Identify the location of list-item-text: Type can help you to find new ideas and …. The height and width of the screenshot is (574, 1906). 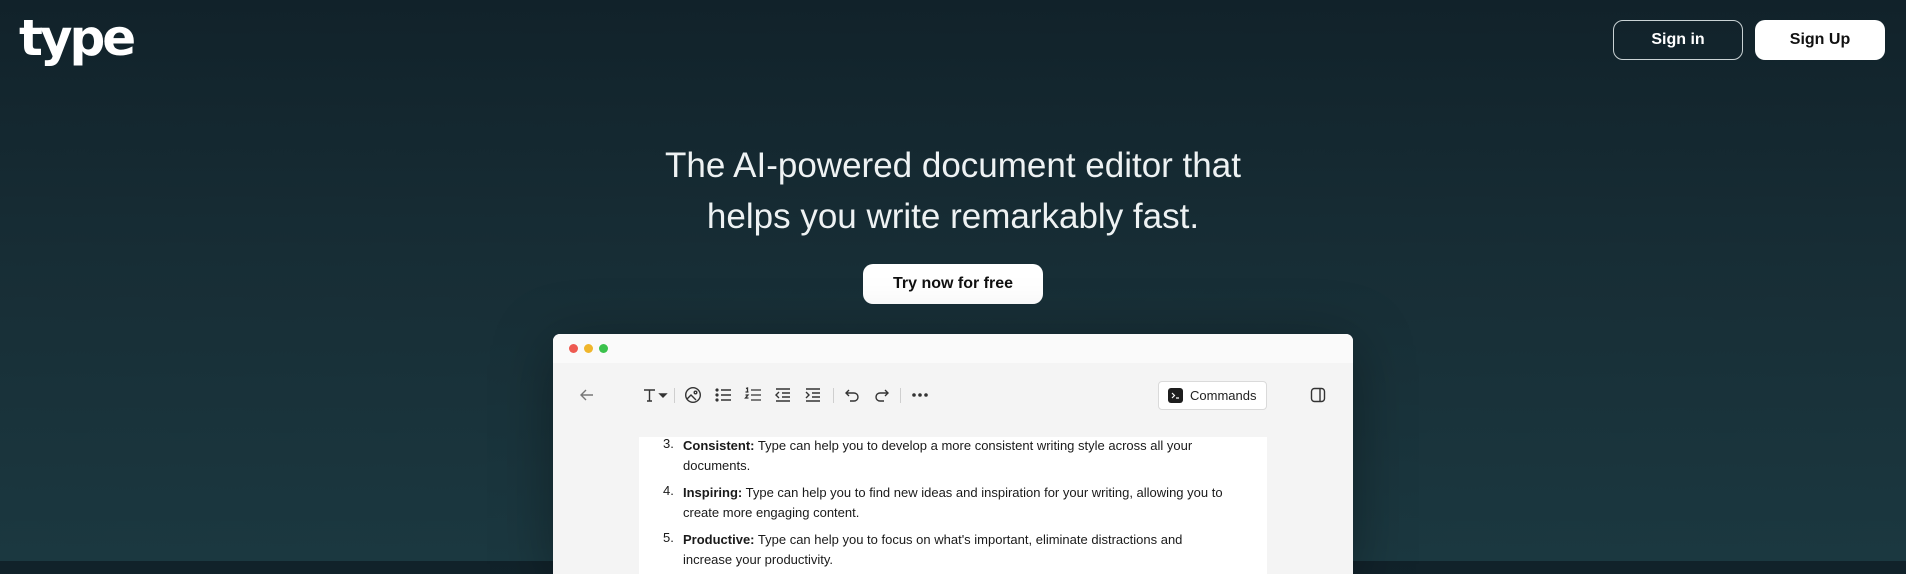
(953, 502).